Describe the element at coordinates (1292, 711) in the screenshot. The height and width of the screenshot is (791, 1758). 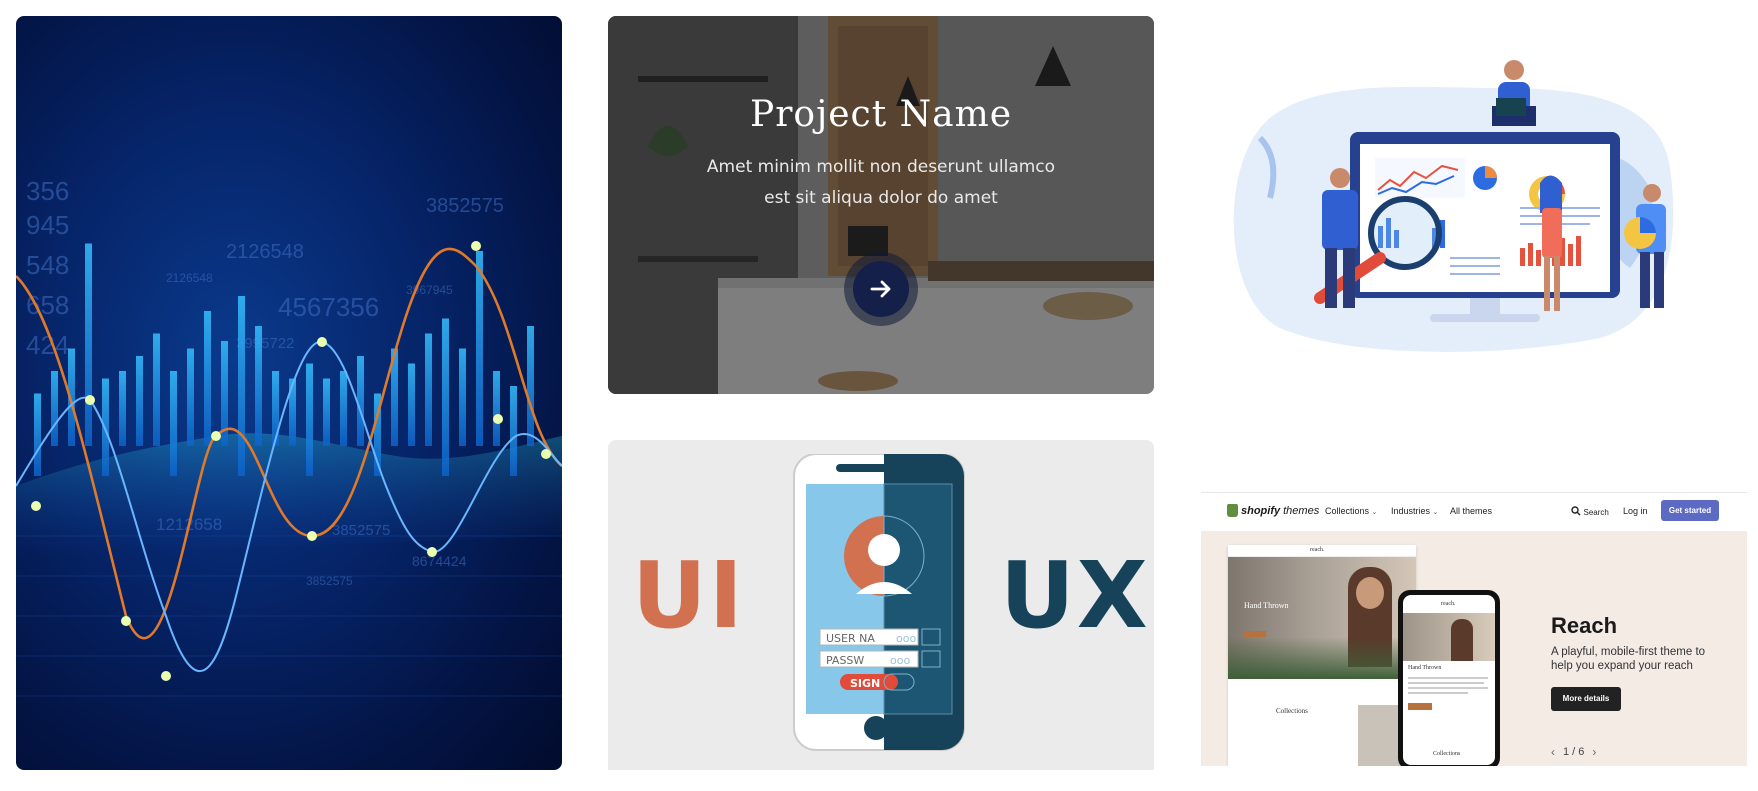
I see `desktop-collections: Collections` at that location.